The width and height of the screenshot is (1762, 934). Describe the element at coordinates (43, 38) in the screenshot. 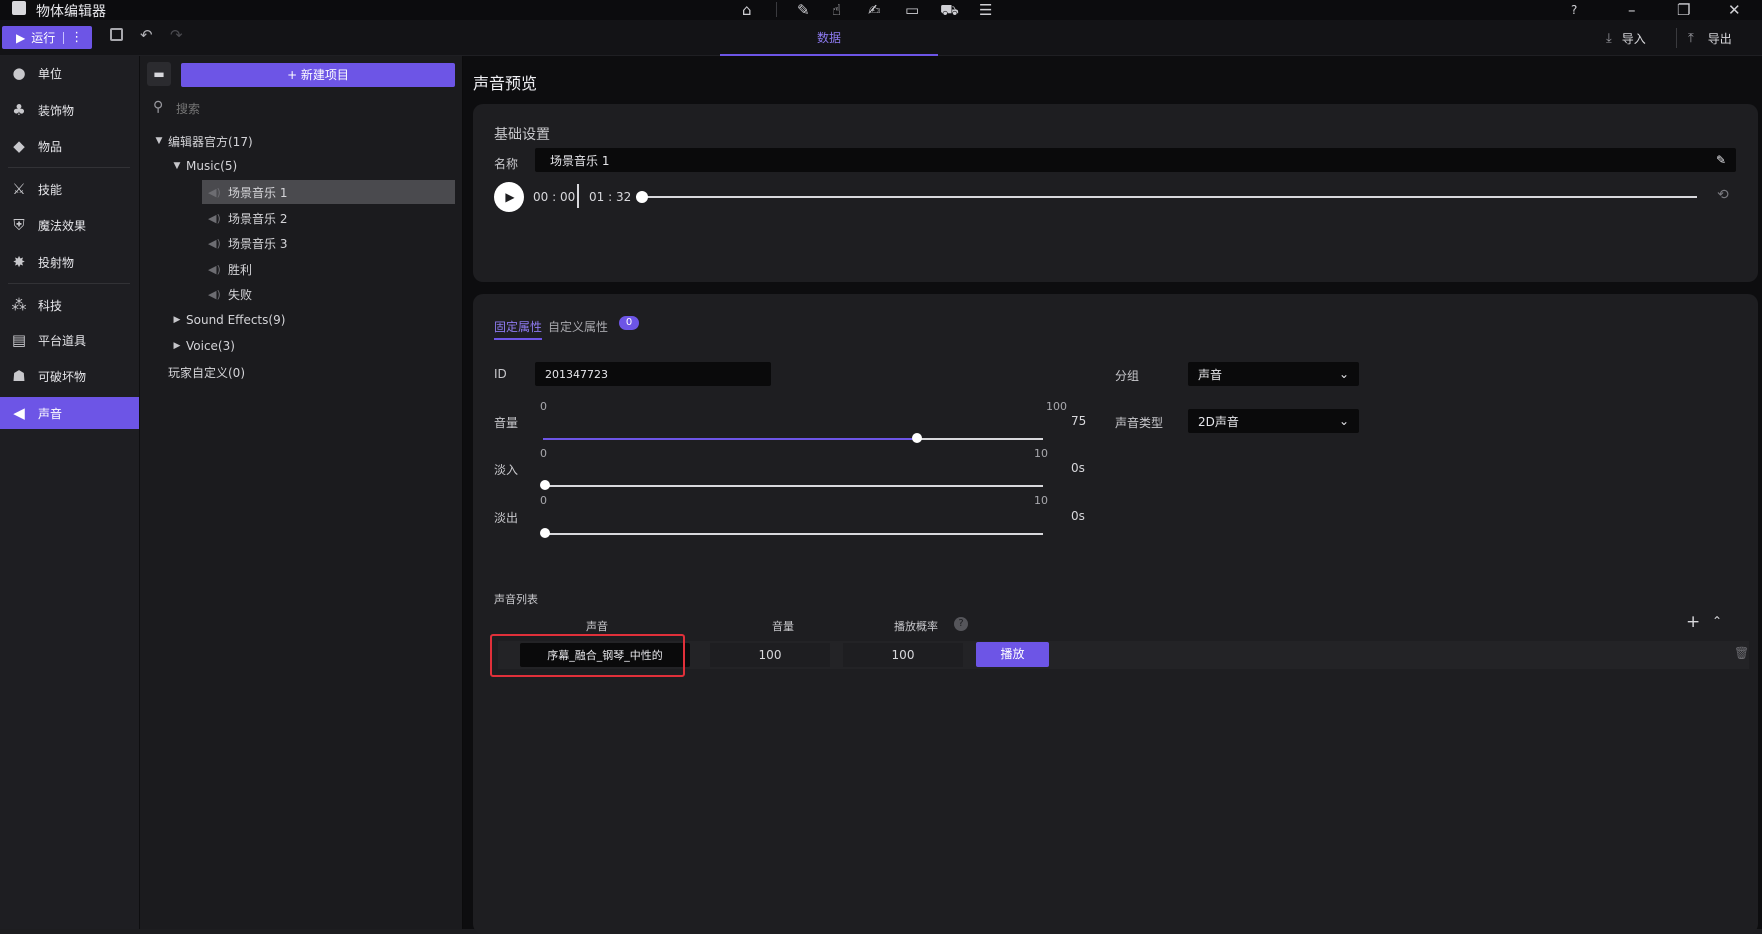

I see `run-label: 运行` at that location.